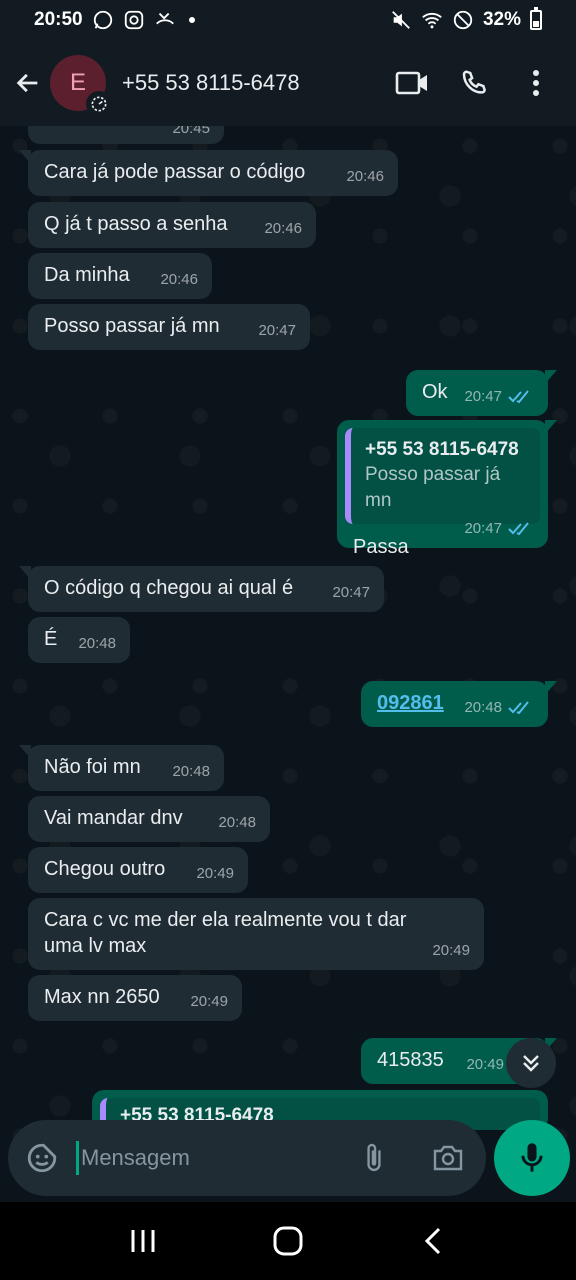 Image resolution: width=576 pixels, height=1280 pixels. Describe the element at coordinates (102, 997) in the screenshot. I see `message-text: Max nn 2650` at that location.